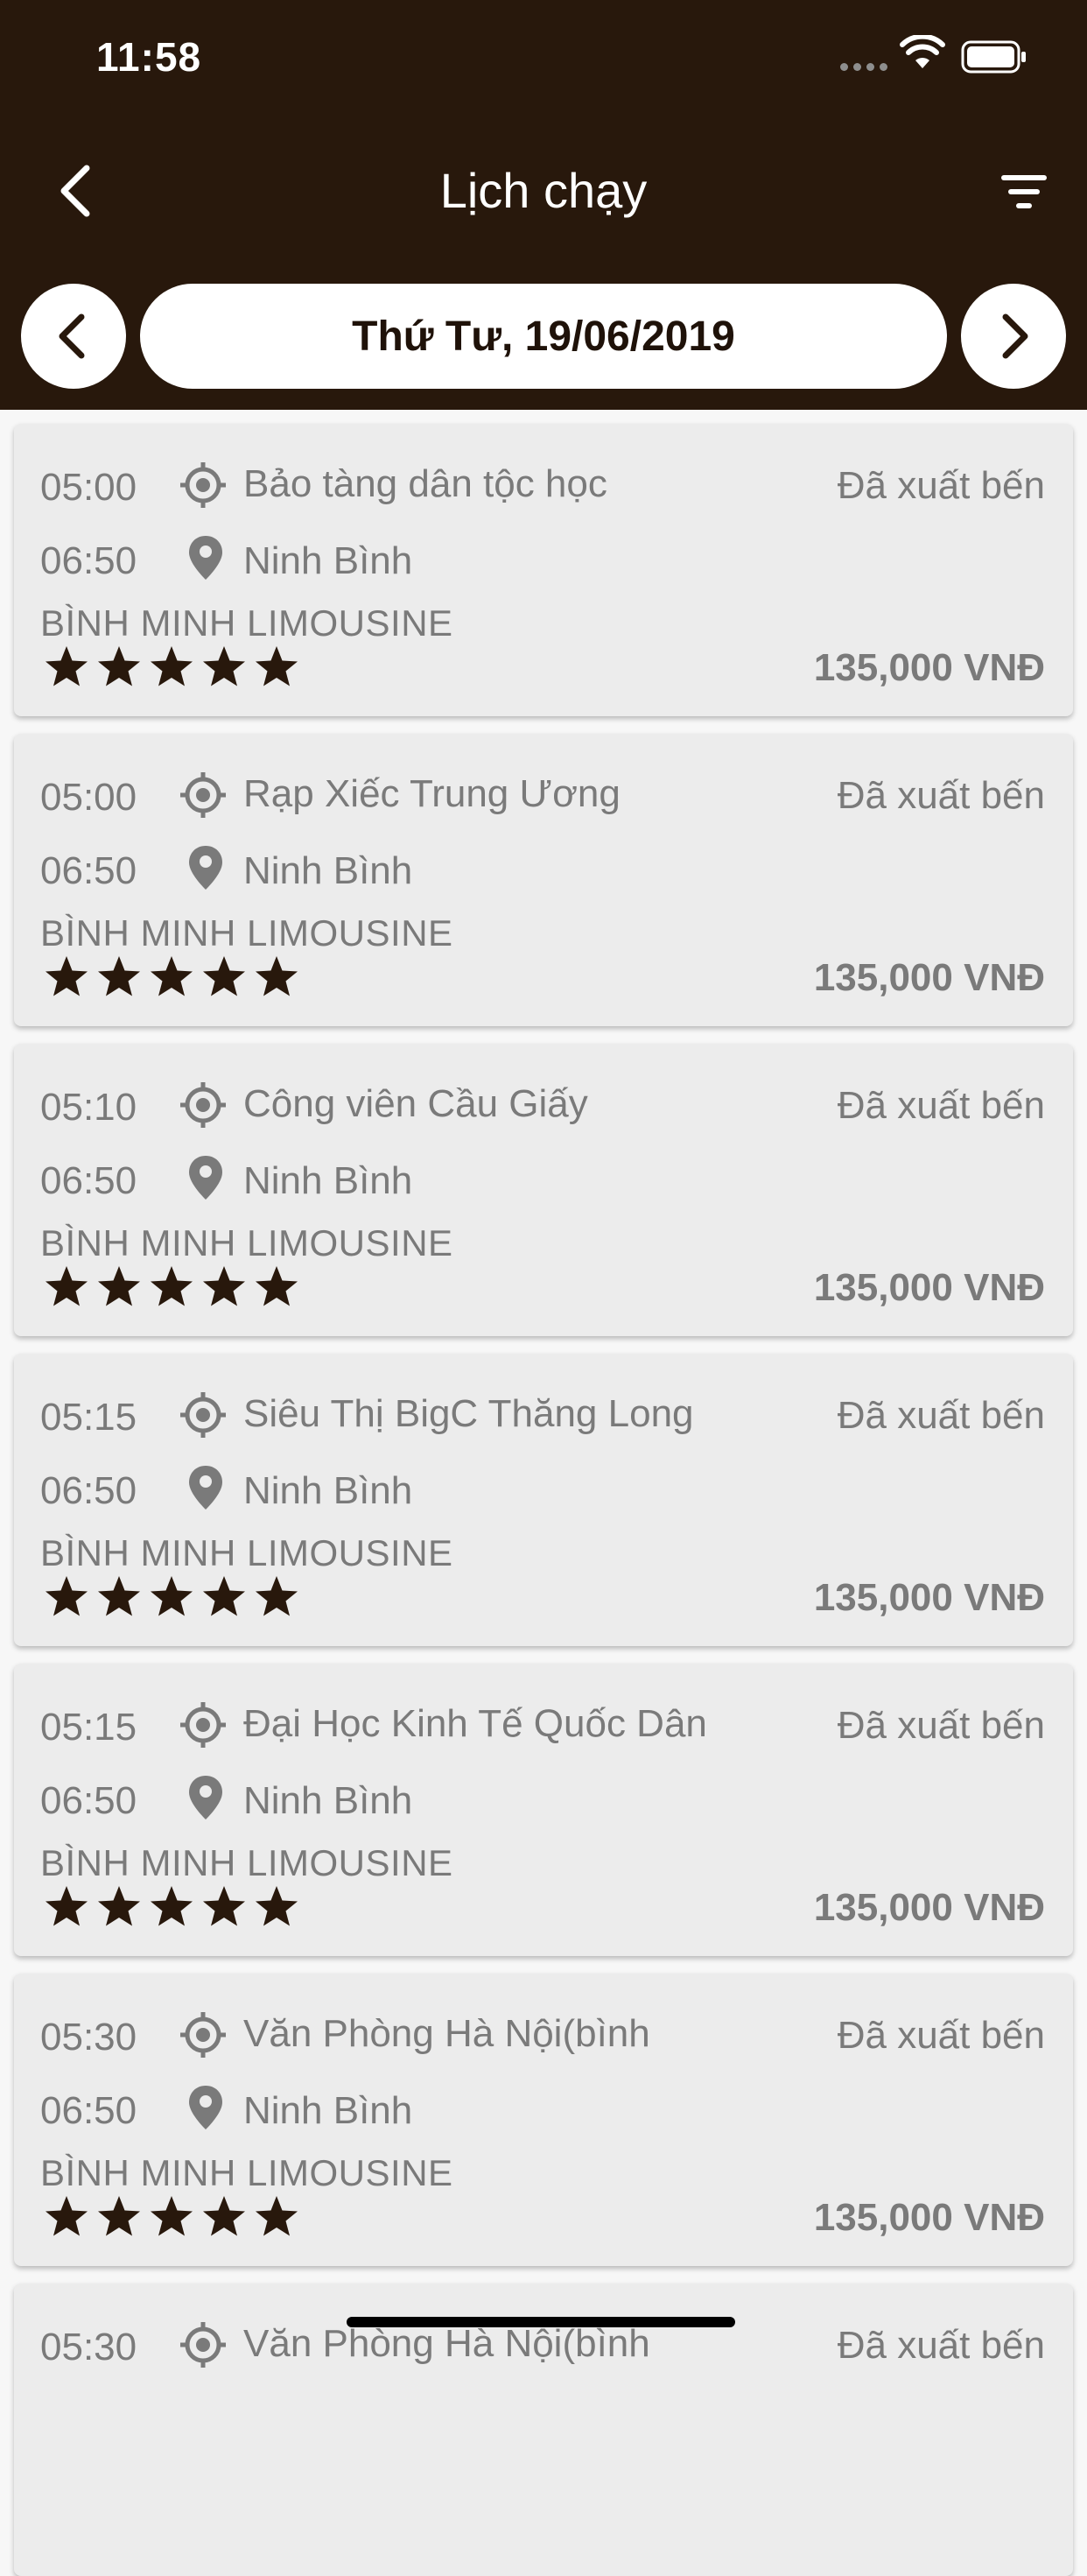 The height and width of the screenshot is (2576, 1087). I want to click on signal-icon, so click(866, 68).